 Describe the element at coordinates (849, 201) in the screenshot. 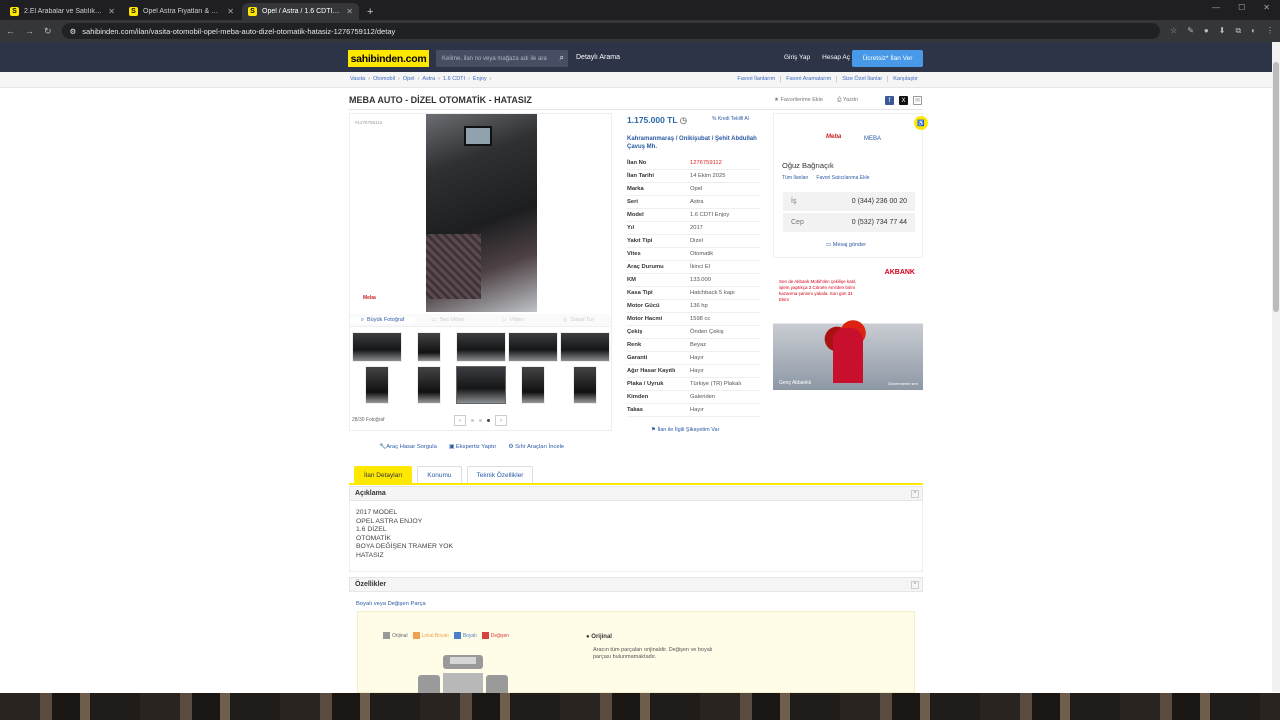

I see `phone-work: İş 0 (344) 236 00 20` at that location.